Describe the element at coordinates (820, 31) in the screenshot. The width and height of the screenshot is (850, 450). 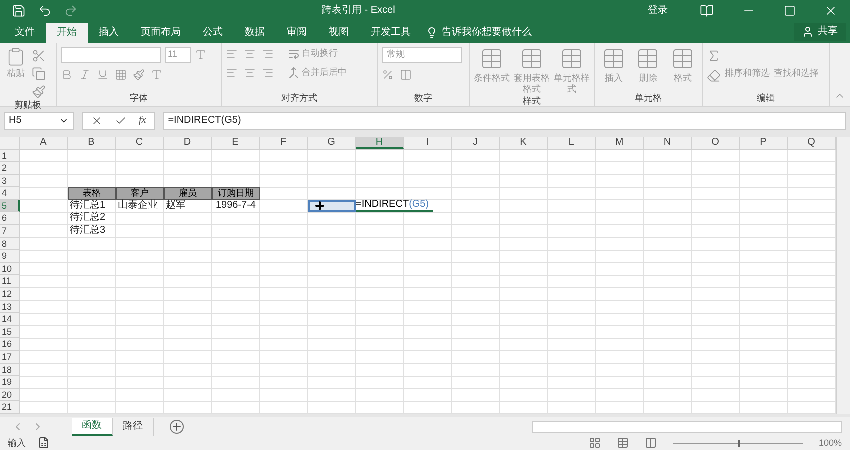
I see `share-button: 共享` at that location.